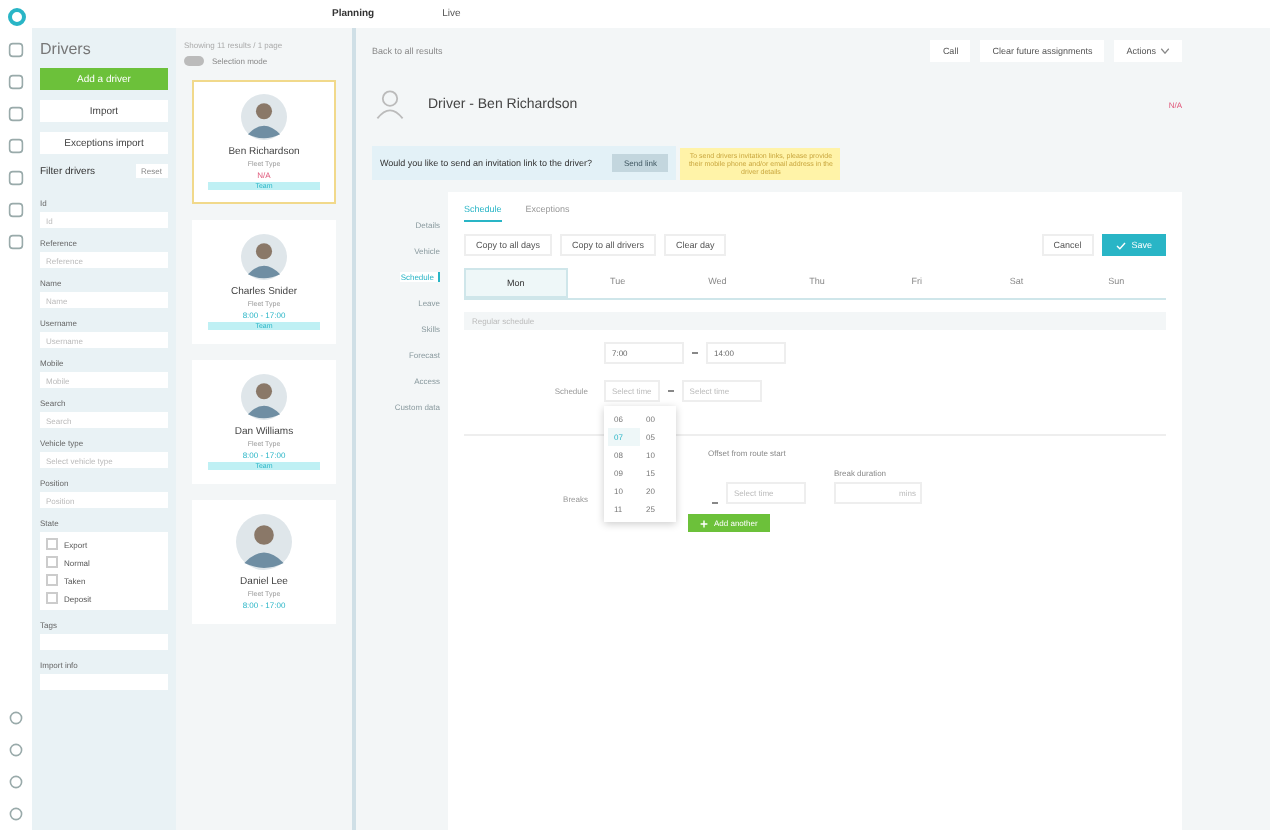  Describe the element at coordinates (1165, 51) in the screenshot. I see `caret-icon` at that location.